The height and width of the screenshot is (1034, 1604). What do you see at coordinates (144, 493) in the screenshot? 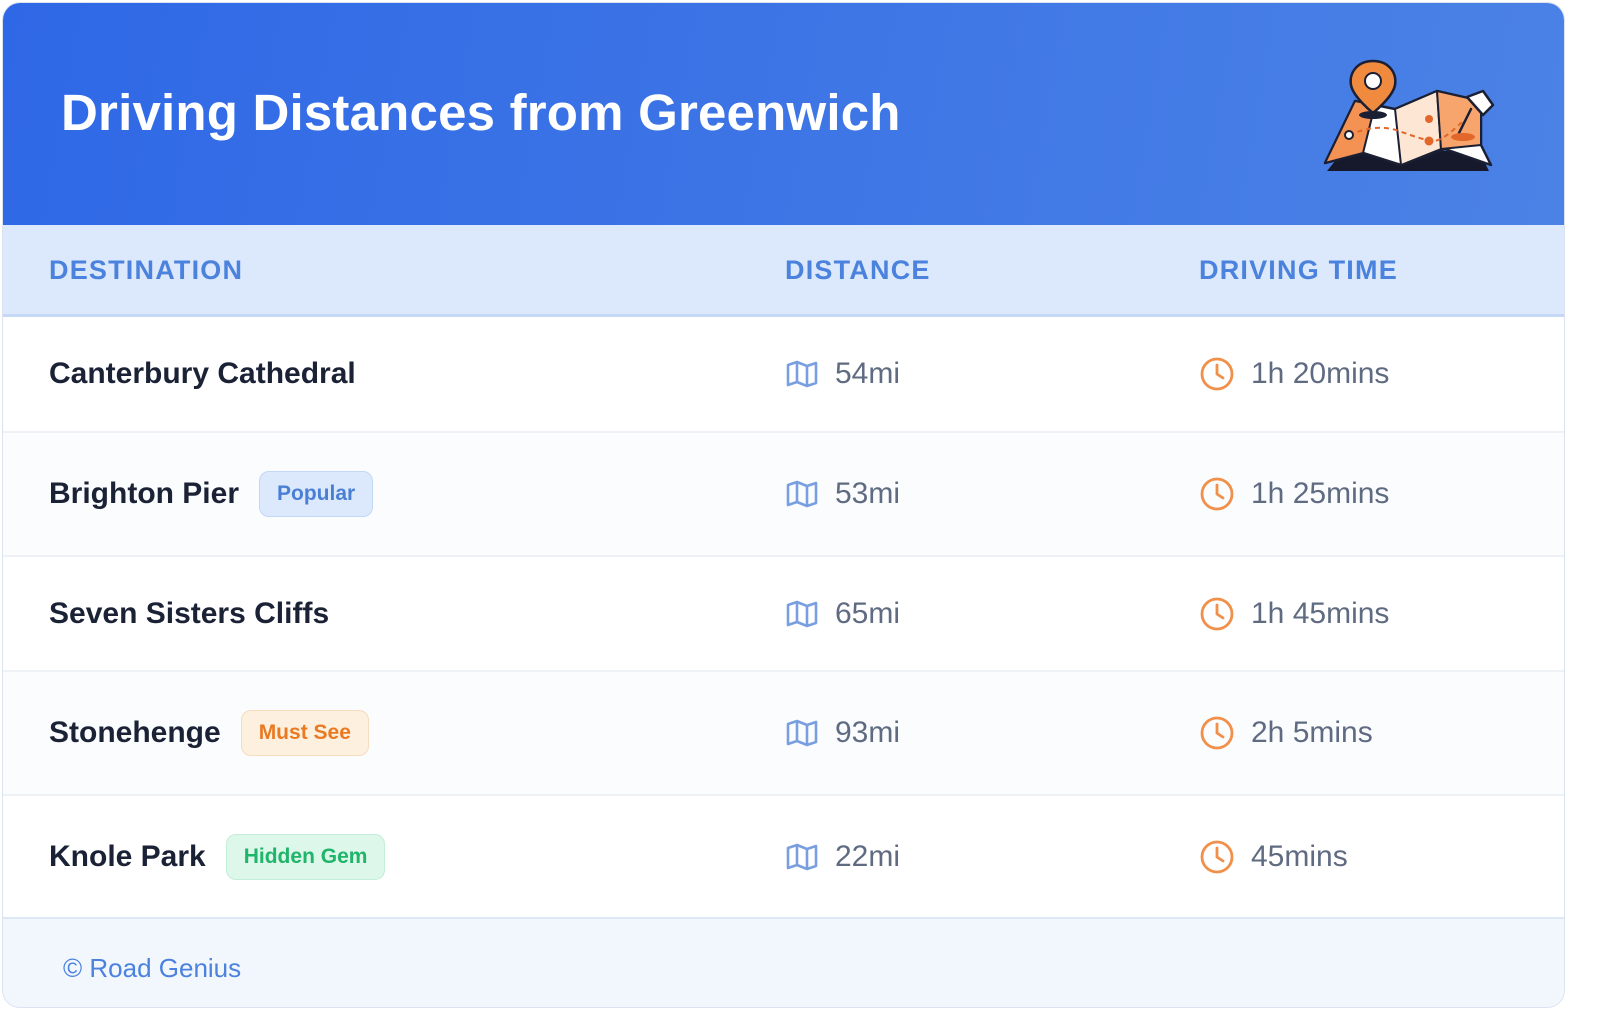
I see `destination-name: Brighton Pier` at bounding box center [144, 493].